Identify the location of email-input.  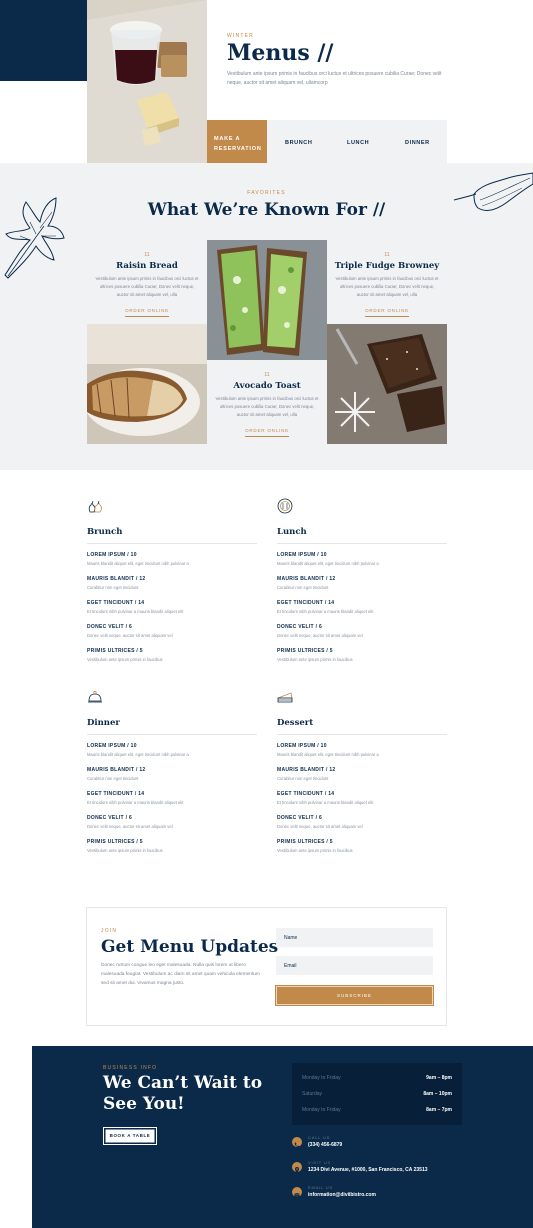
(354, 965).